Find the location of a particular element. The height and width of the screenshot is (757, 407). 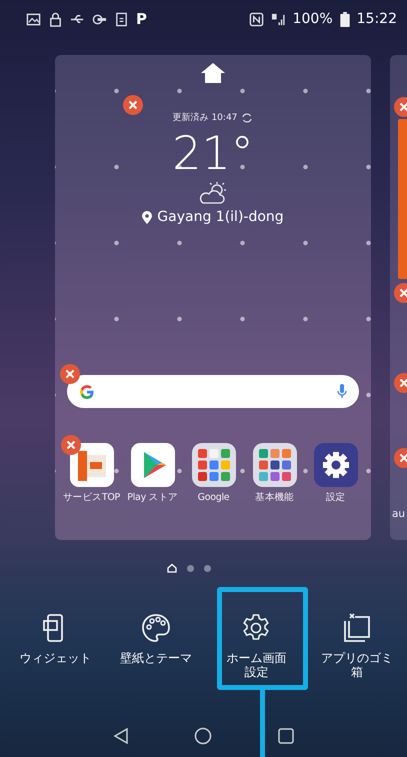

back-icon is located at coordinates (121, 736).